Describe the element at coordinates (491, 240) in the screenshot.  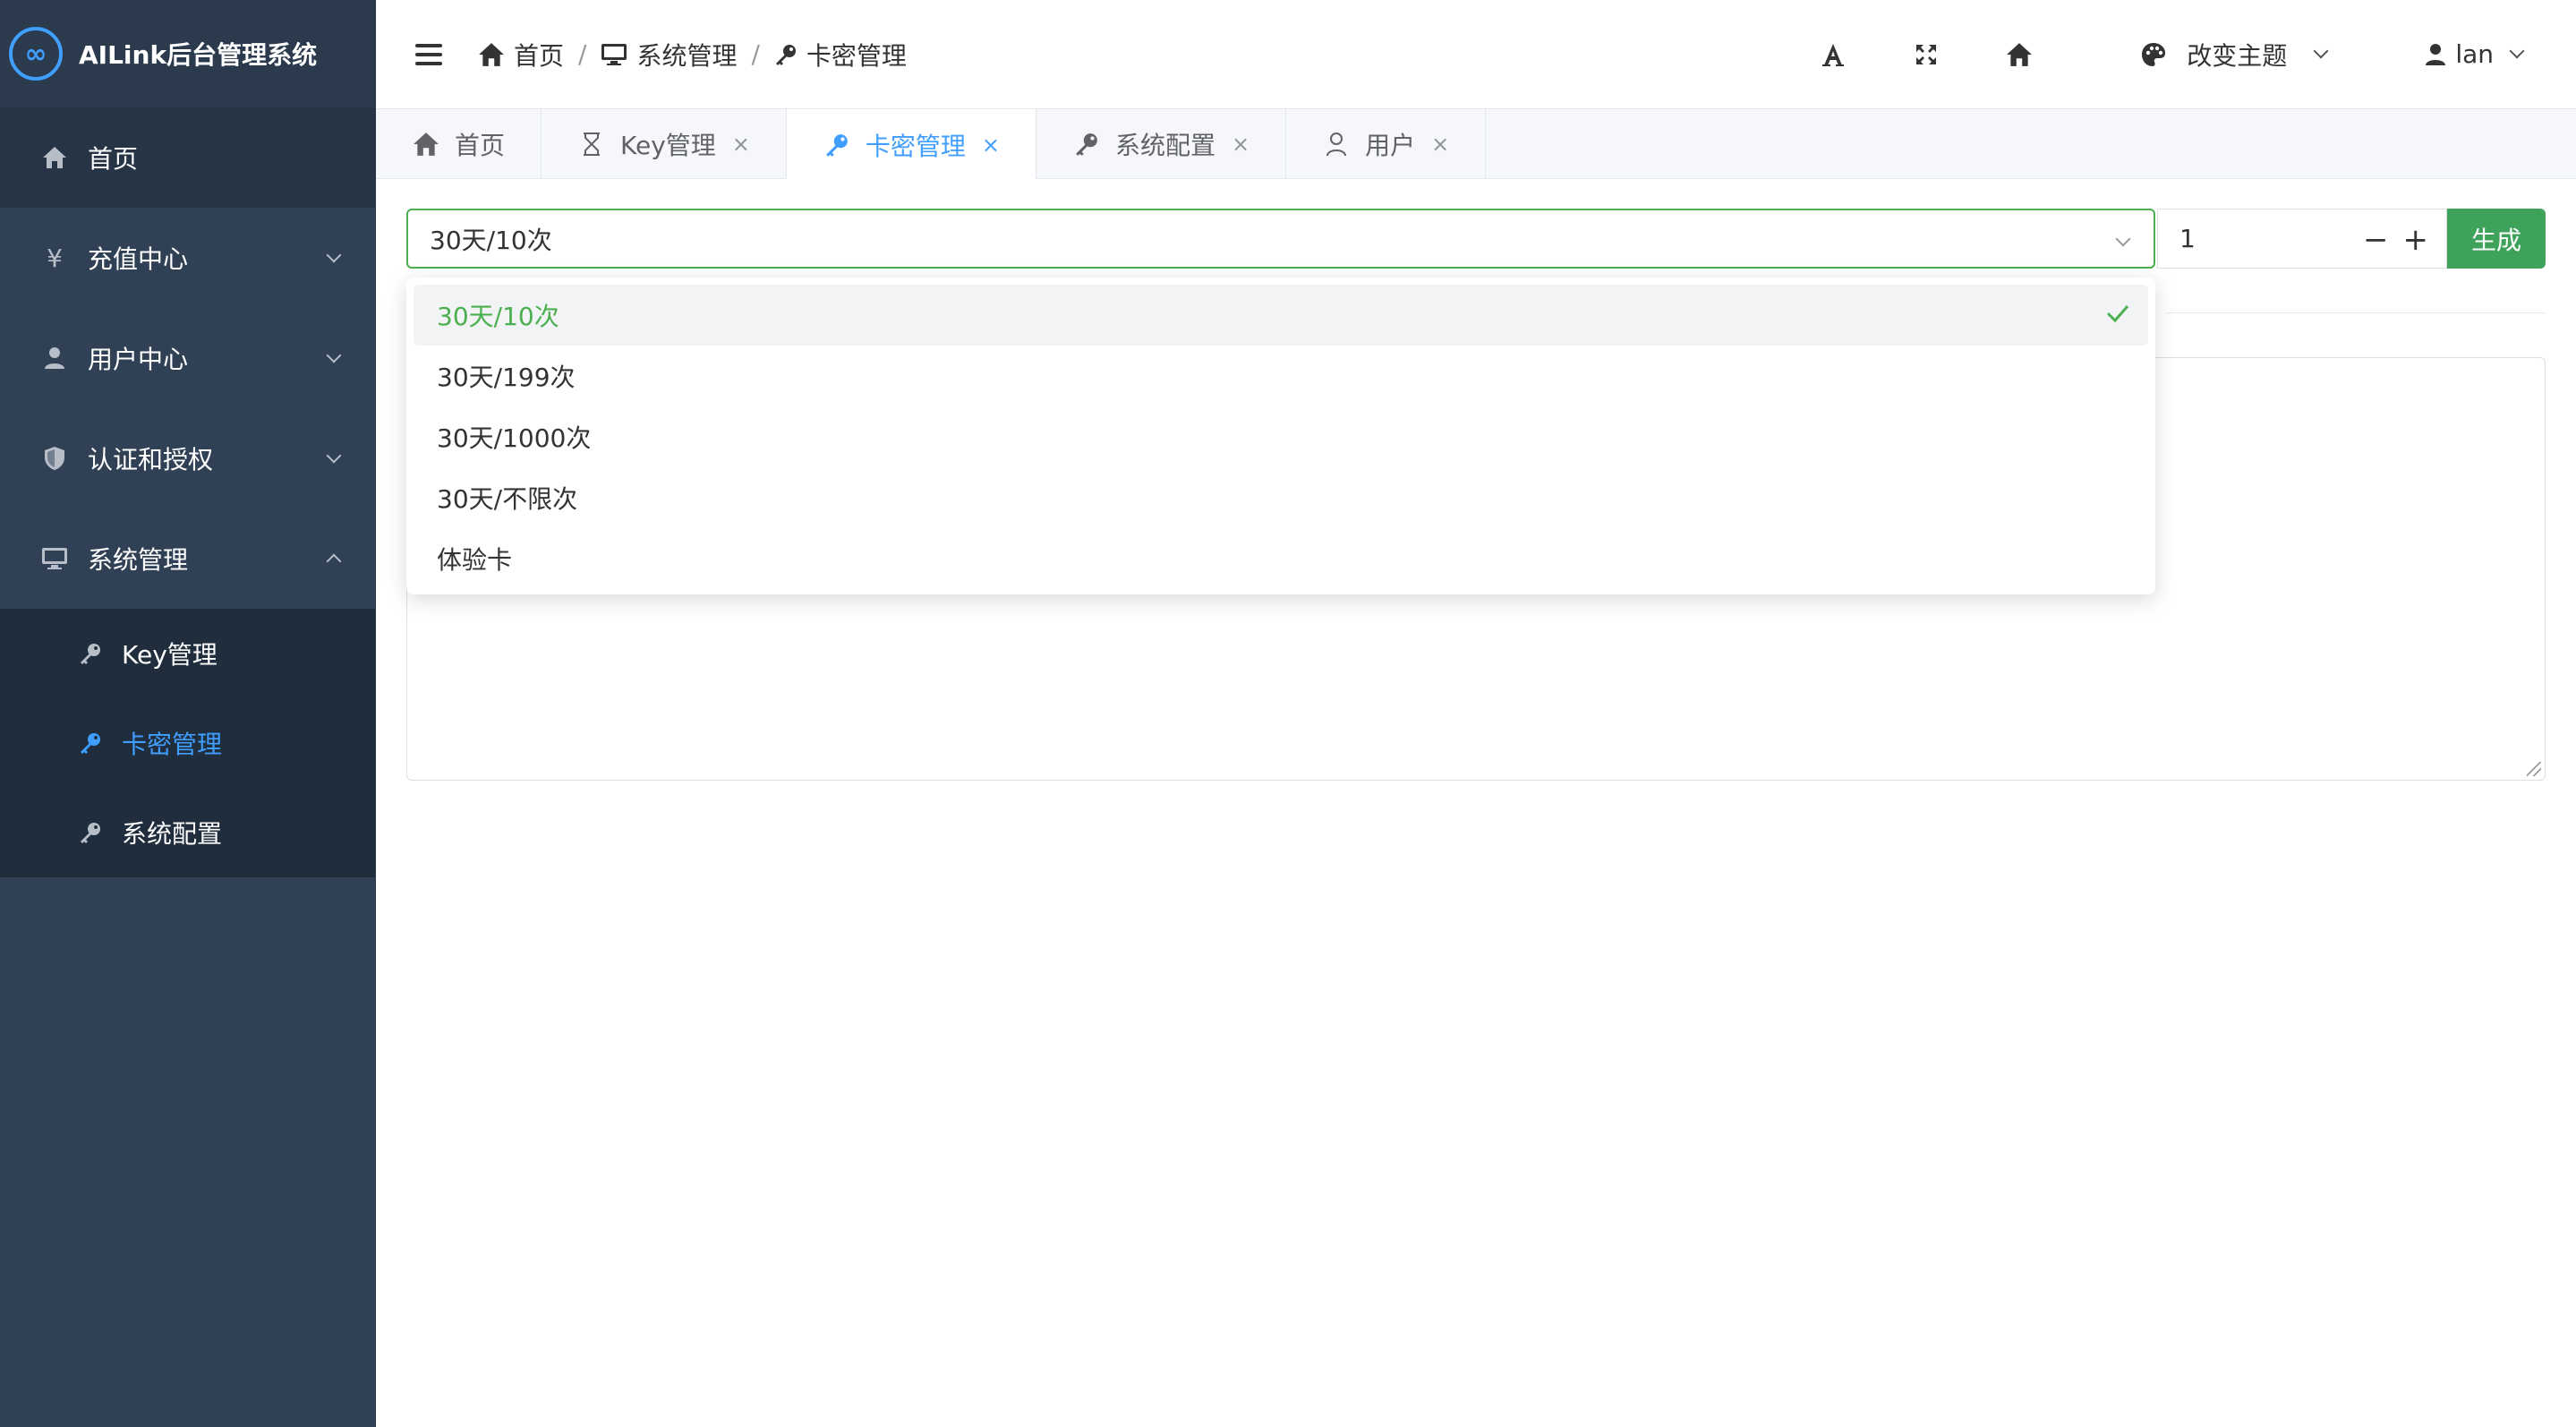
I see `select-value: 30天/10次` at that location.